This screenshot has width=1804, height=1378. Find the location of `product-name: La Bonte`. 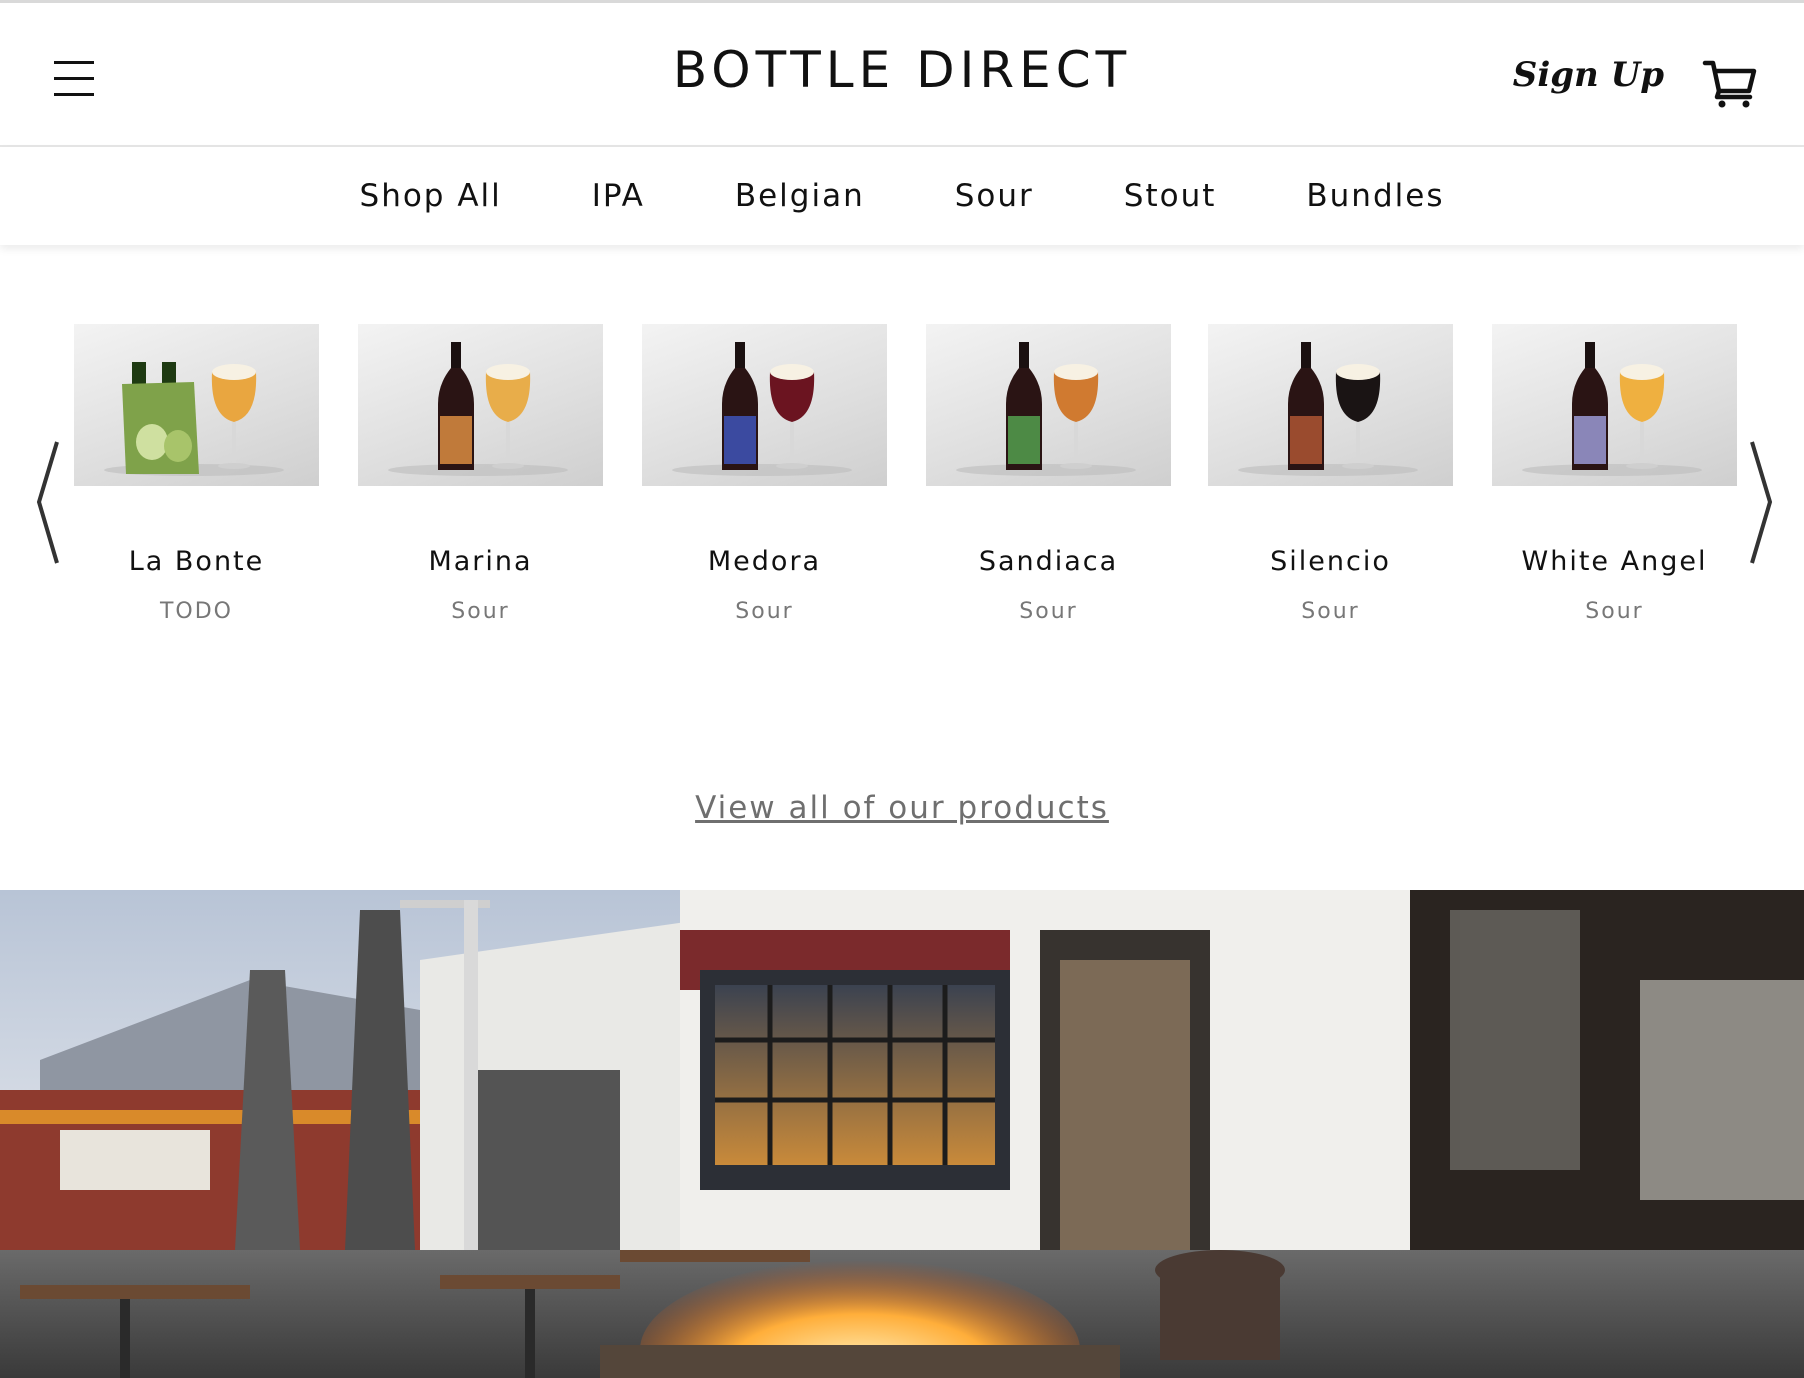

product-name: La Bonte is located at coordinates (196, 561).